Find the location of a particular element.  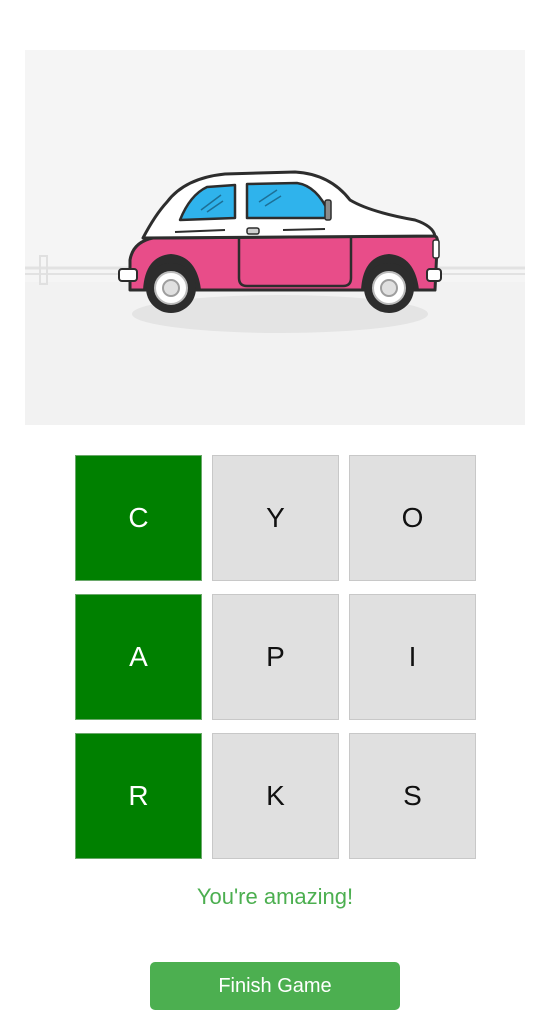

letter-tile: Y is located at coordinates (275, 518).